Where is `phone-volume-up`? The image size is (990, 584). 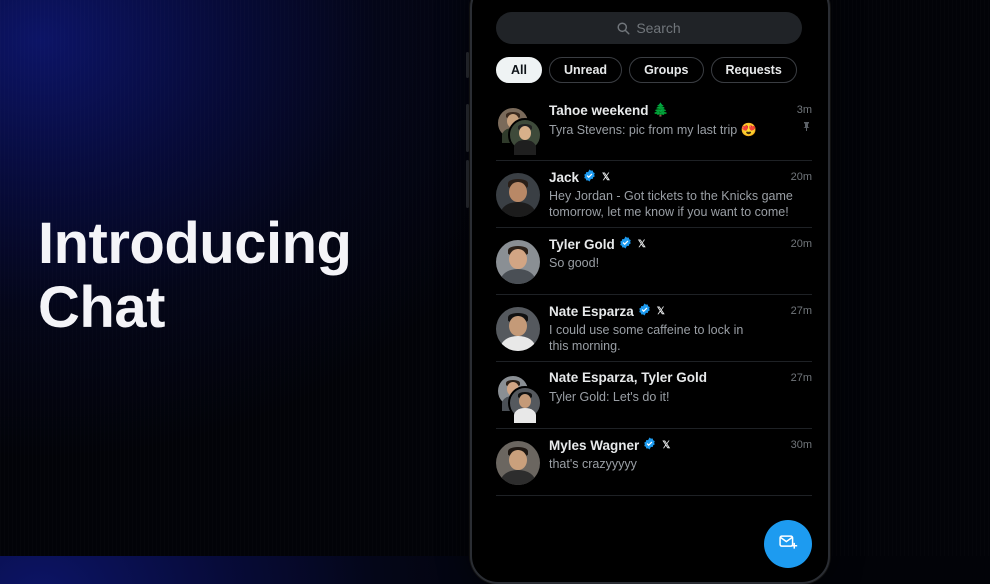 phone-volume-up is located at coordinates (467, 128).